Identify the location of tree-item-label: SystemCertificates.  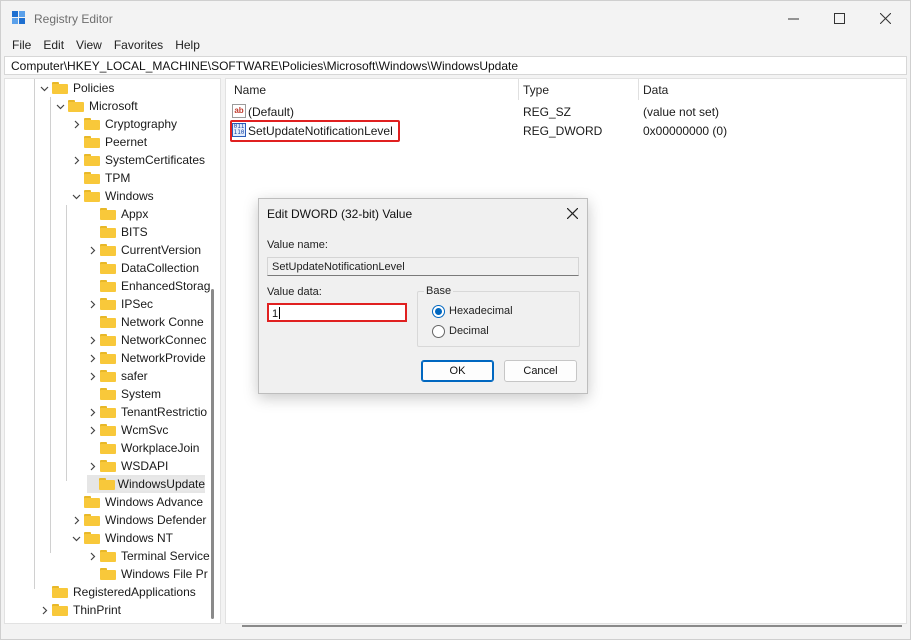
(155, 160).